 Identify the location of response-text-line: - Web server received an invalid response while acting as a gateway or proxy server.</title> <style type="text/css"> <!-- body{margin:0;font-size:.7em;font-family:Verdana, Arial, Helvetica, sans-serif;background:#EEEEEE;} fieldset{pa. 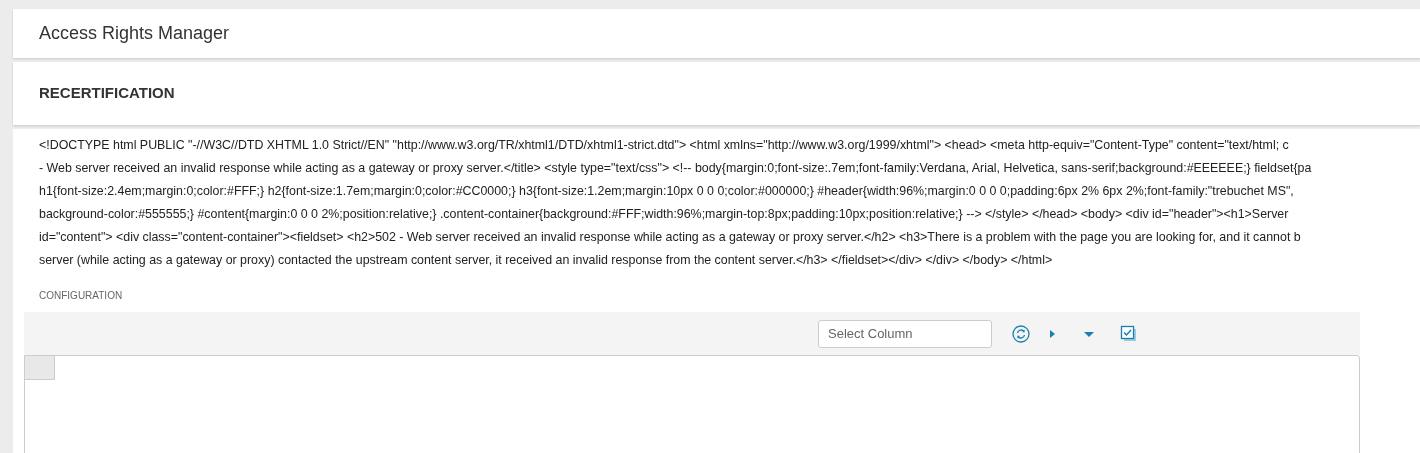
(675, 168).